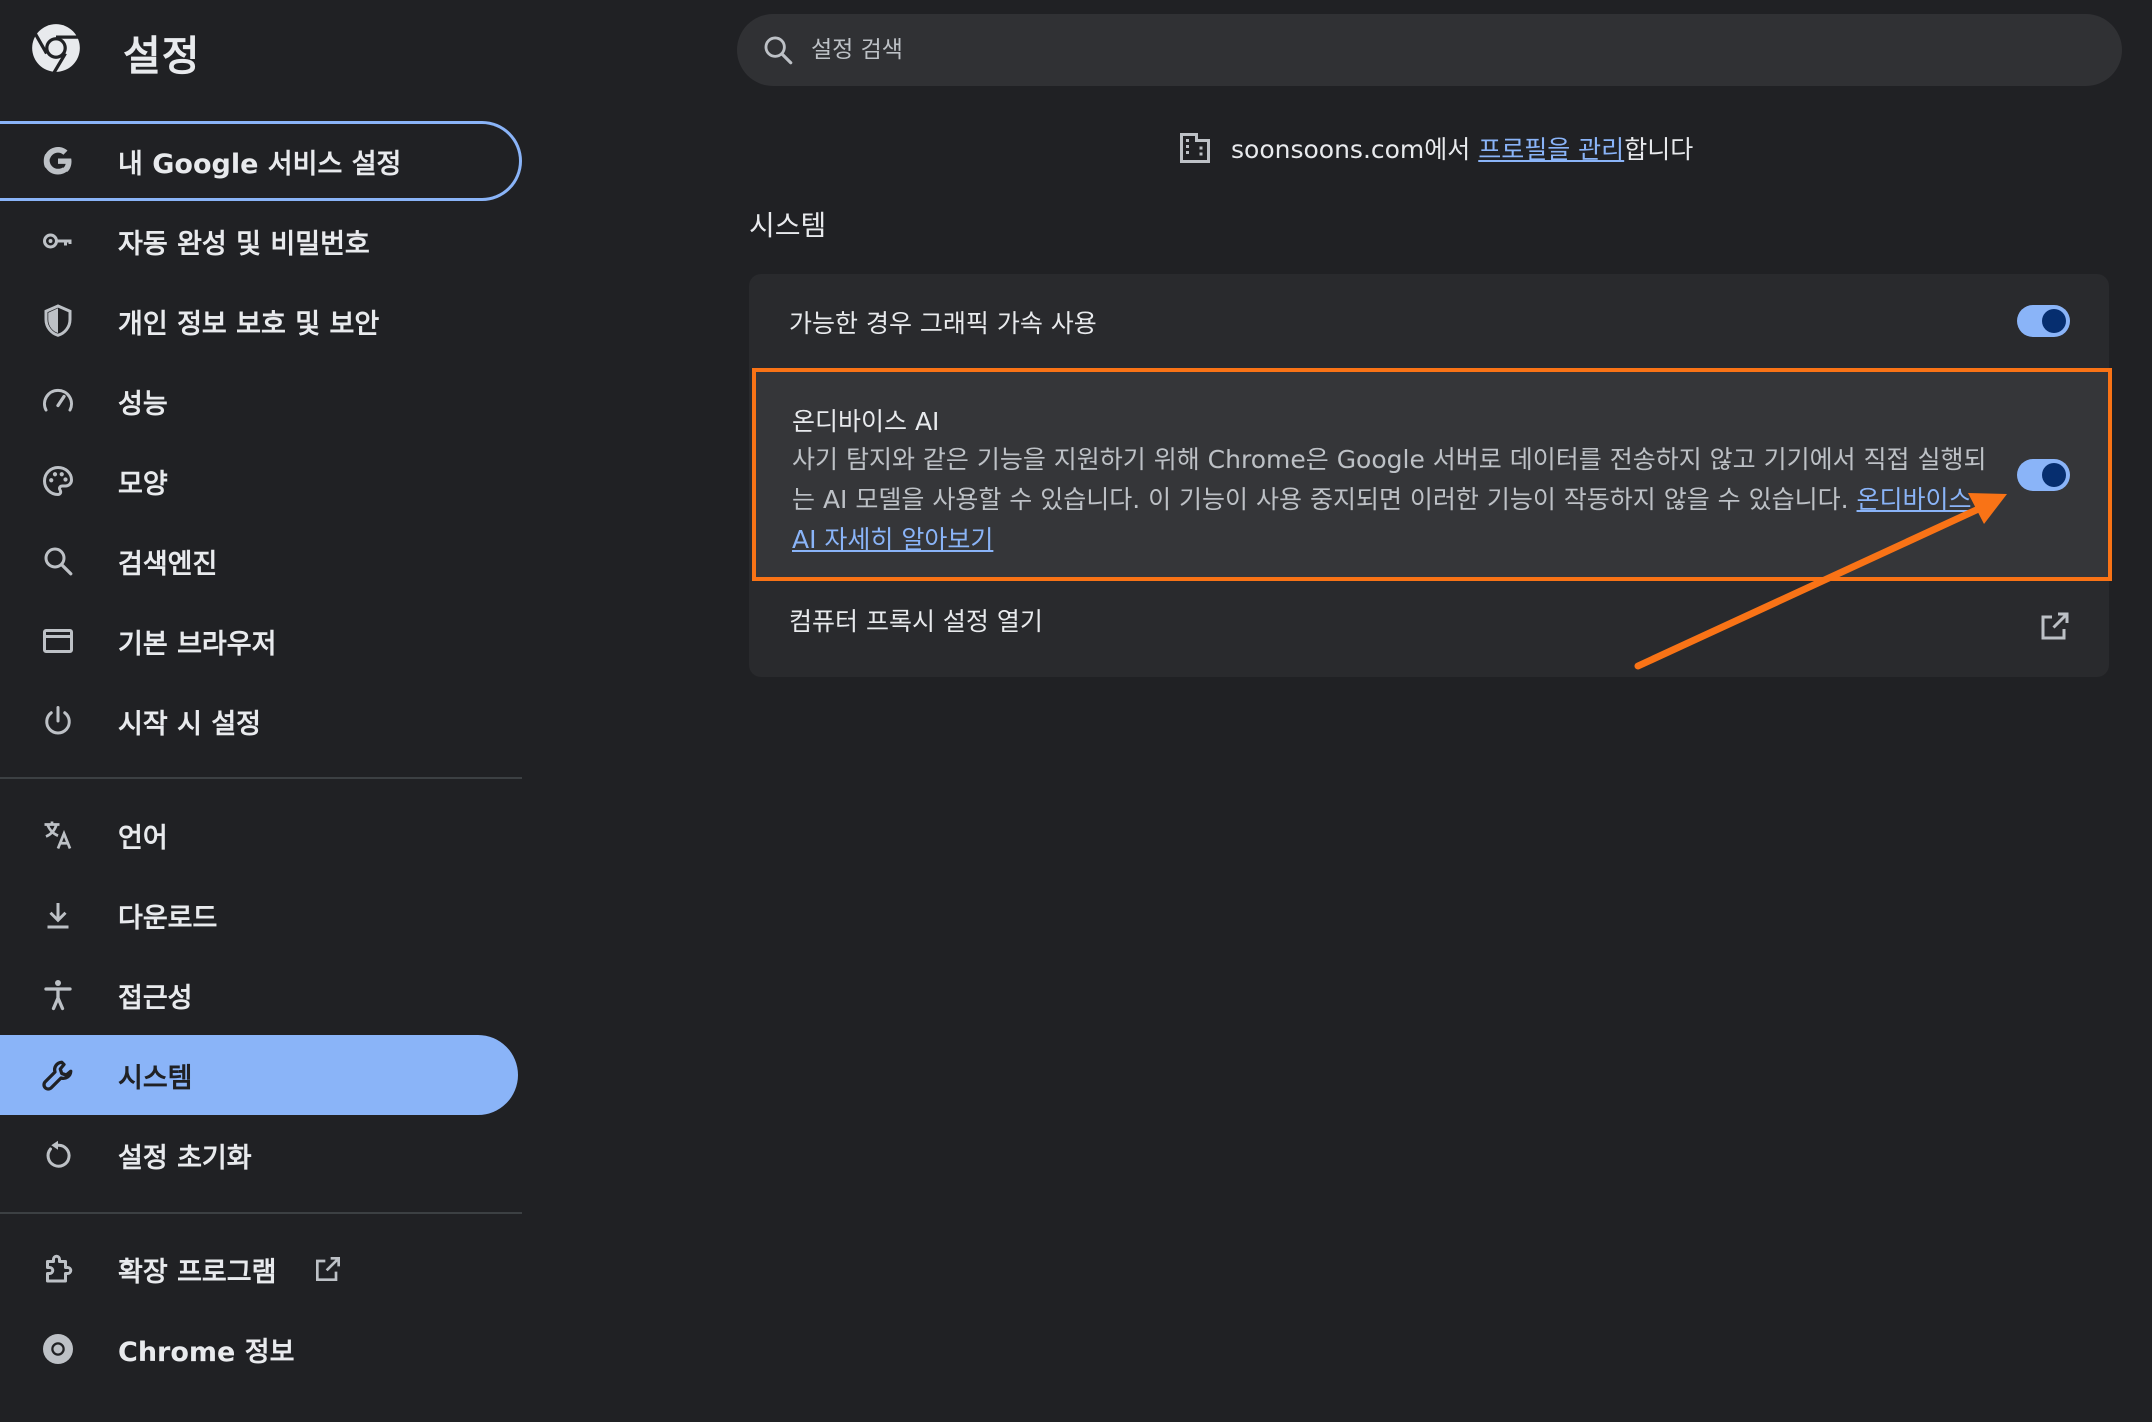 The width and height of the screenshot is (2152, 1422). What do you see at coordinates (168, 564) in the screenshot?
I see `sidebar-item-label: 검색엔진` at bounding box center [168, 564].